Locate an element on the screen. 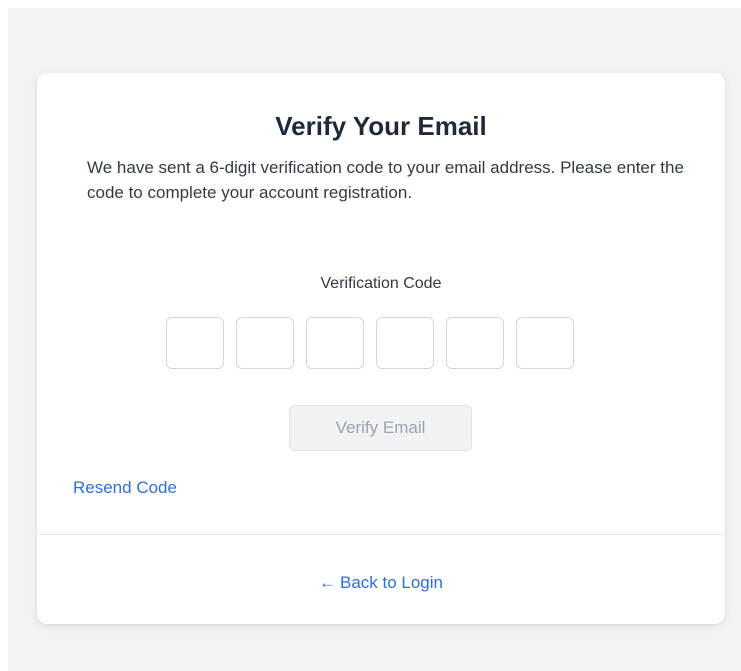  code-digit-4-input is located at coordinates (405, 343).